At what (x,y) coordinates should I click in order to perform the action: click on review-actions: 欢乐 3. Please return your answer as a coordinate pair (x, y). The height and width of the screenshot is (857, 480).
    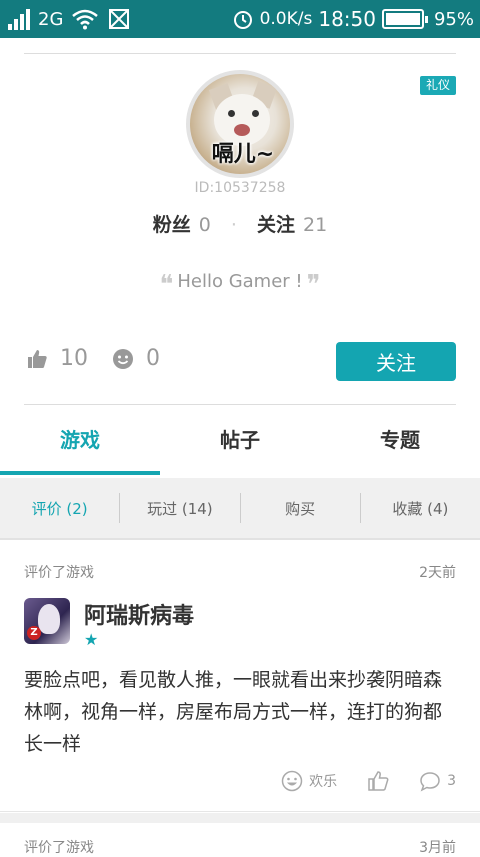
    Looking at the image, I should click on (353, 781).